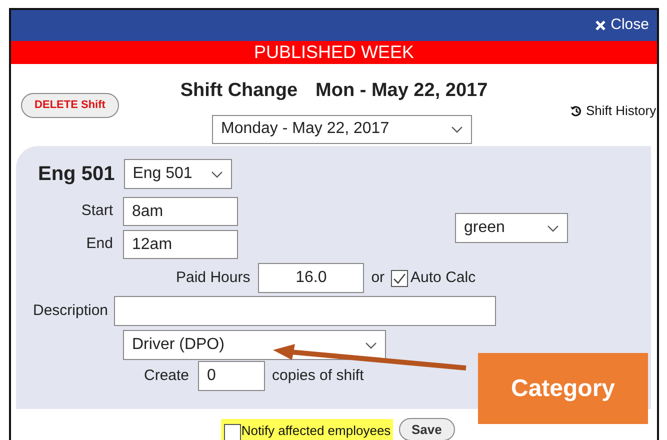 The width and height of the screenshot is (667, 440). I want to click on end-label: End, so click(99, 244).